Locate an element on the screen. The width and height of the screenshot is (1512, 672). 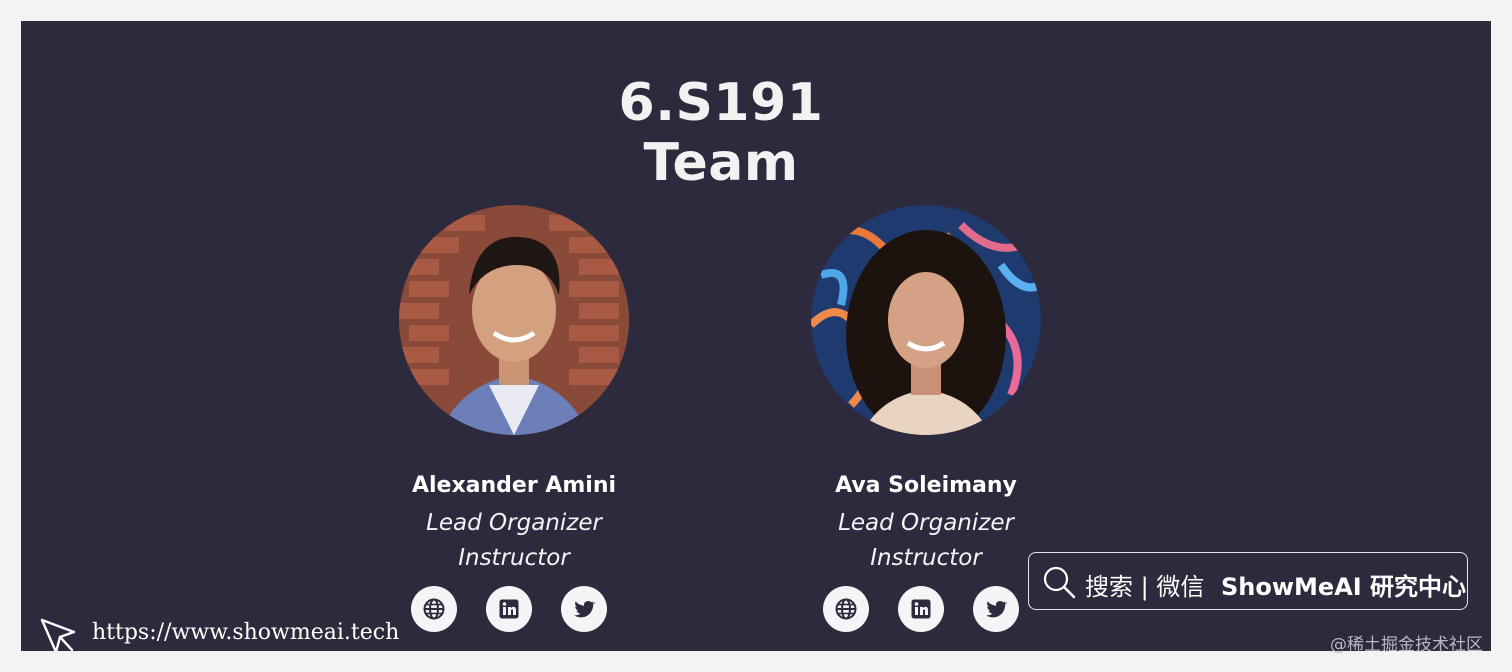
member-role: Instructor is located at coordinates (514, 558).